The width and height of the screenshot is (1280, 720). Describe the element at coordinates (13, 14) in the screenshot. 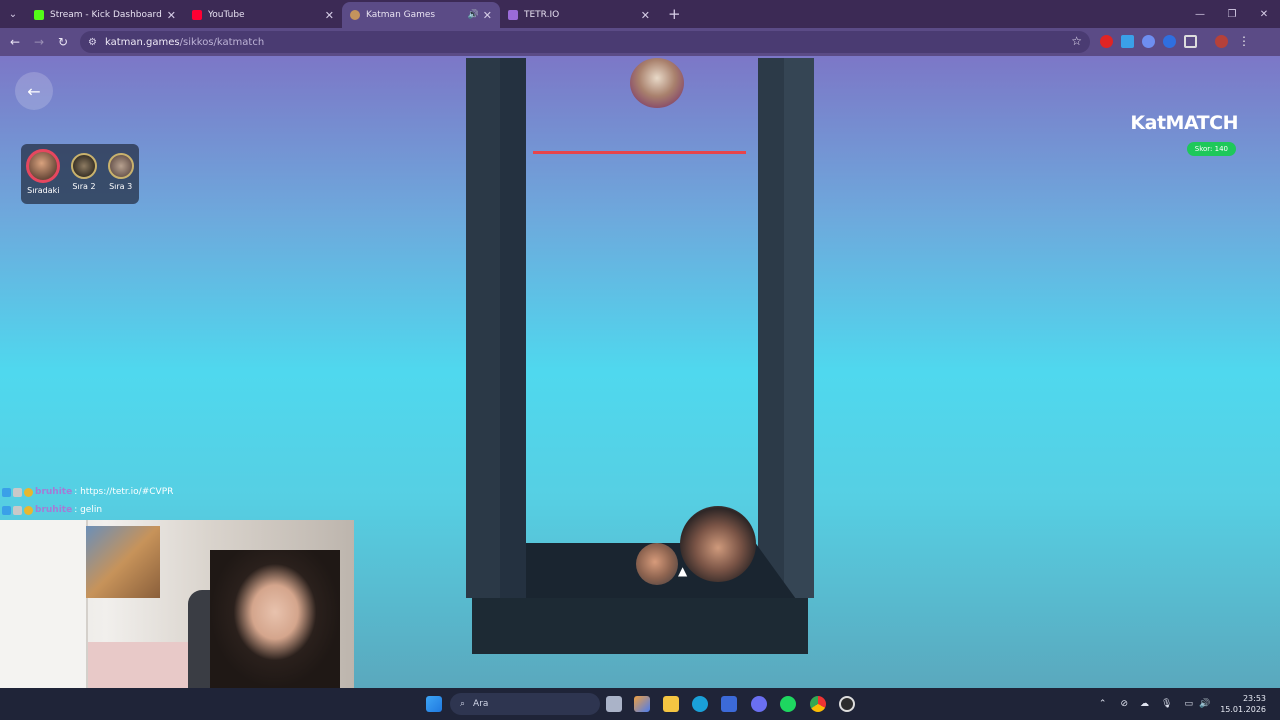

I see `tab-search-icon: ⌄` at that location.